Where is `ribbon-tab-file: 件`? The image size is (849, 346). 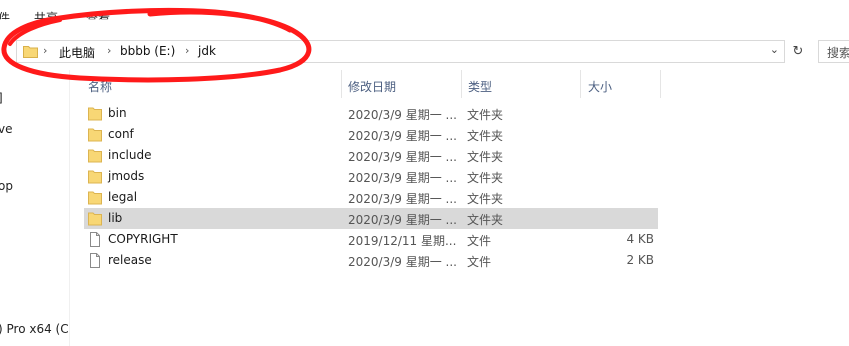 ribbon-tab-file: 件 is located at coordinates (5, 14).